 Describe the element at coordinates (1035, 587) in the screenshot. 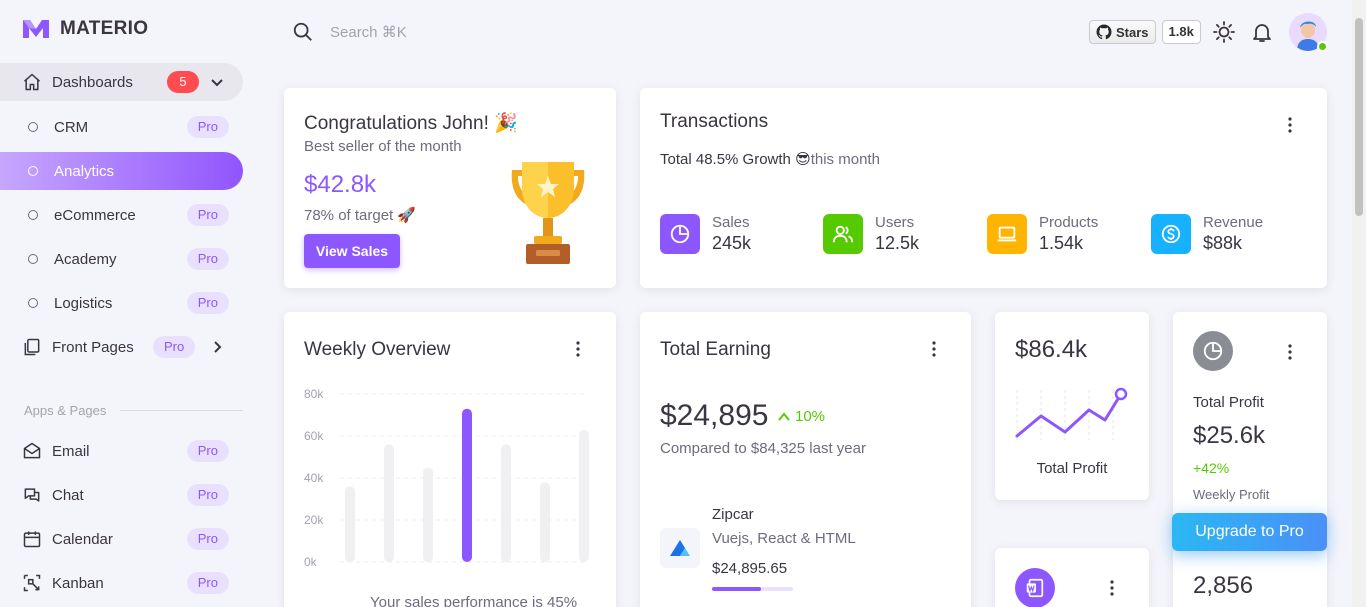

I see `word-doc-icon` at that location.